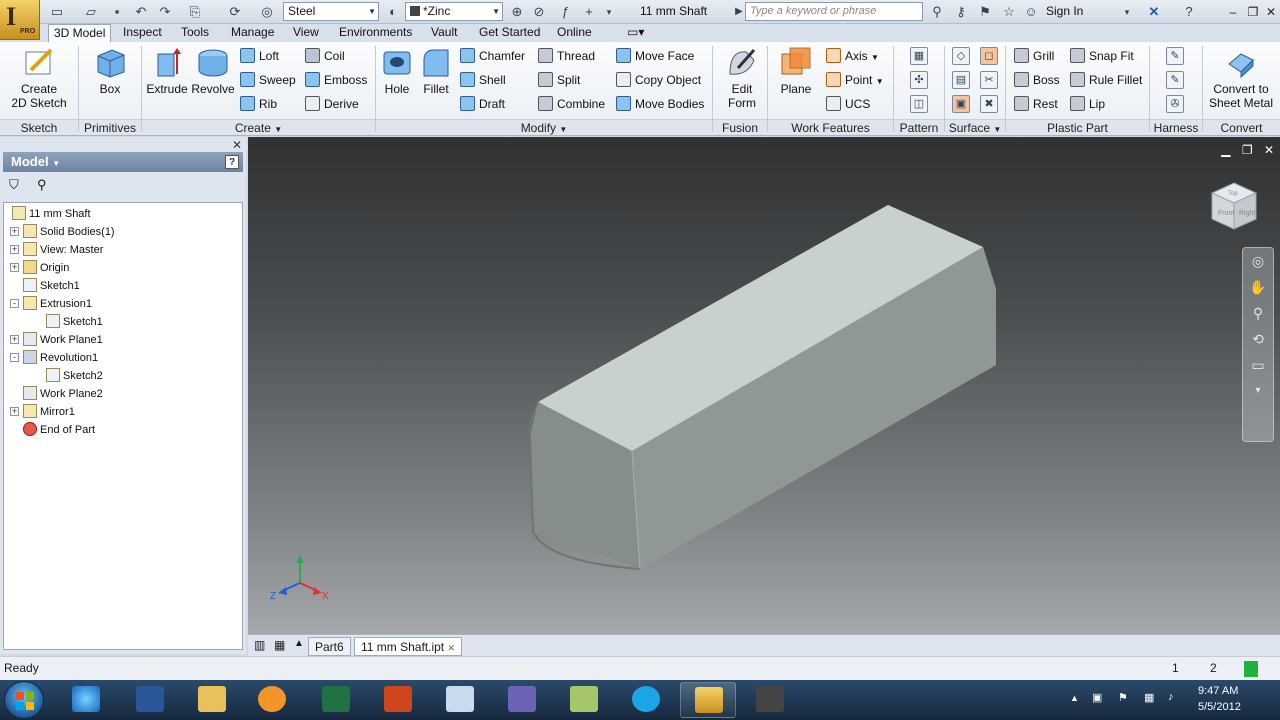 The height and width of the screenshot is (720, 1280). Describe the element at coordinates (51, 304) in the screenshot. I see `tree-node: - Extrusion1` at that location.